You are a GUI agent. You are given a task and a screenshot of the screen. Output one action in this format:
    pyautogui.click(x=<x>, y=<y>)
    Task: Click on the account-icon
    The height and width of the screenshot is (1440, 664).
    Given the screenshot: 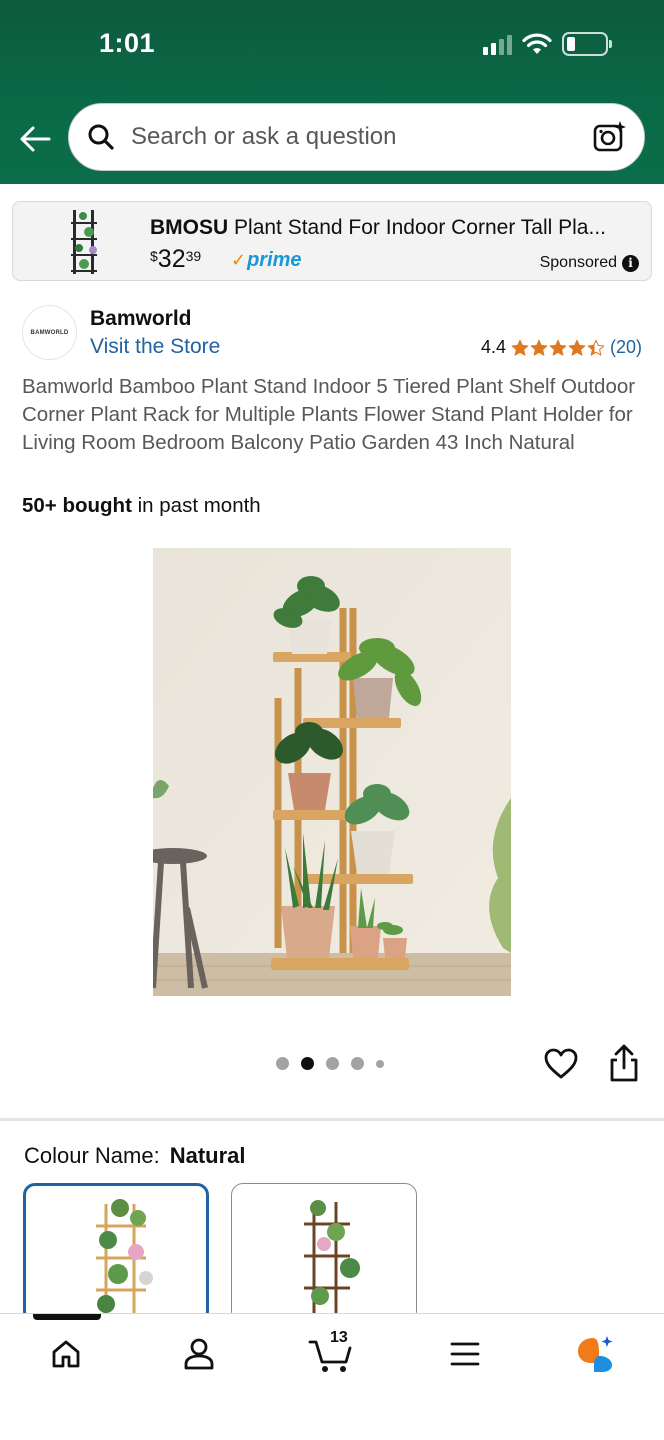 What is the action you would take?
    pyautogui.click(x=199, y=1354)
    